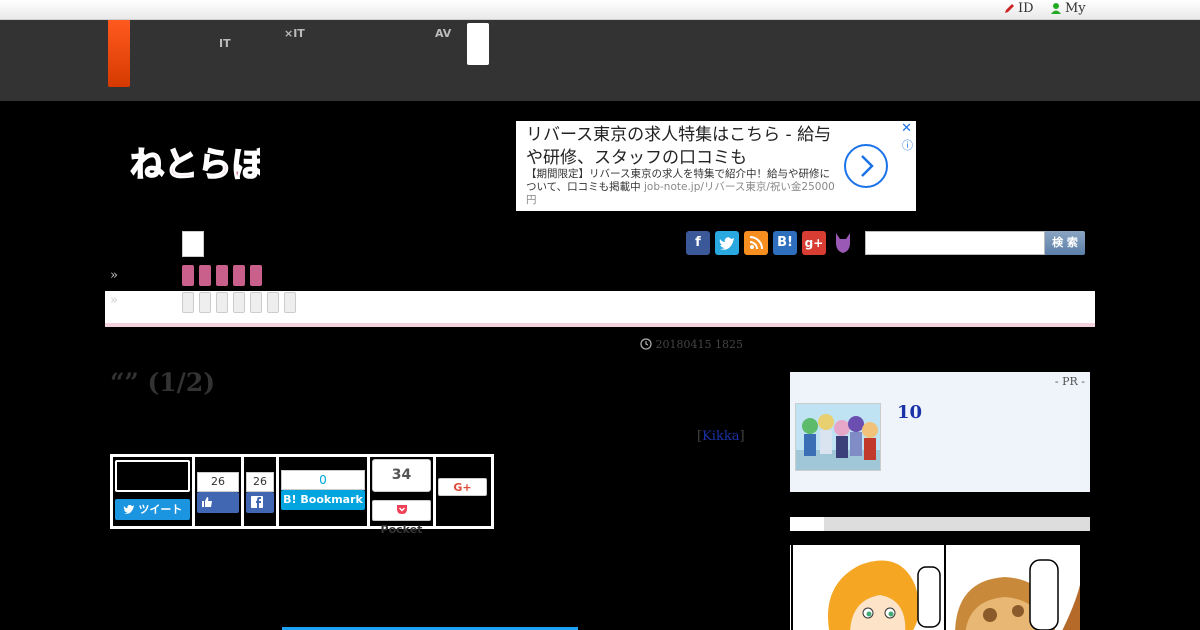 The width and height of the screenshot is (1200, 630). I want to click on ad-info-icon: ⓘ, so click(907, 145).